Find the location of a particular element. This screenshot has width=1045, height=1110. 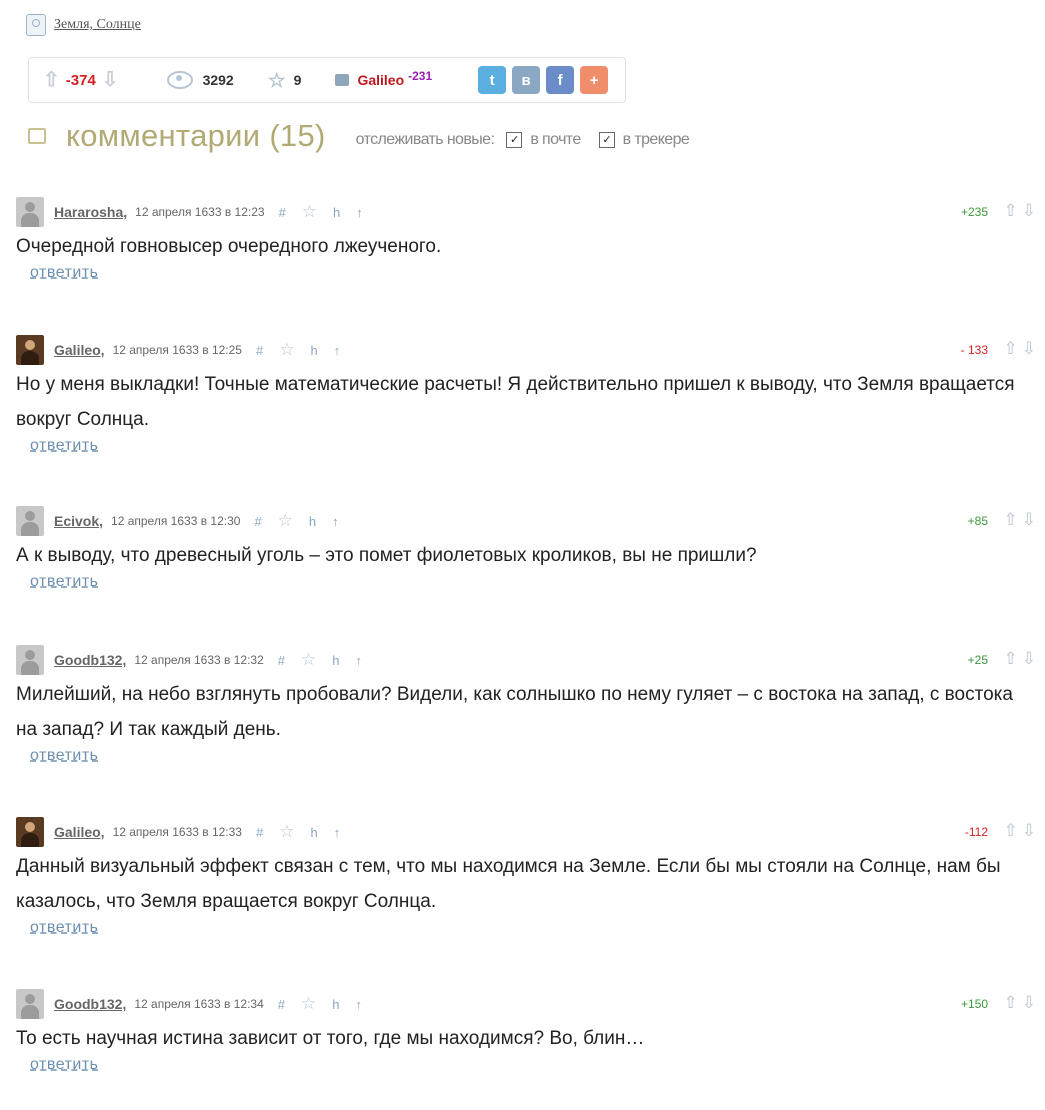

favorites-counter: ☆ 9 is located at coordinates (285, 80).